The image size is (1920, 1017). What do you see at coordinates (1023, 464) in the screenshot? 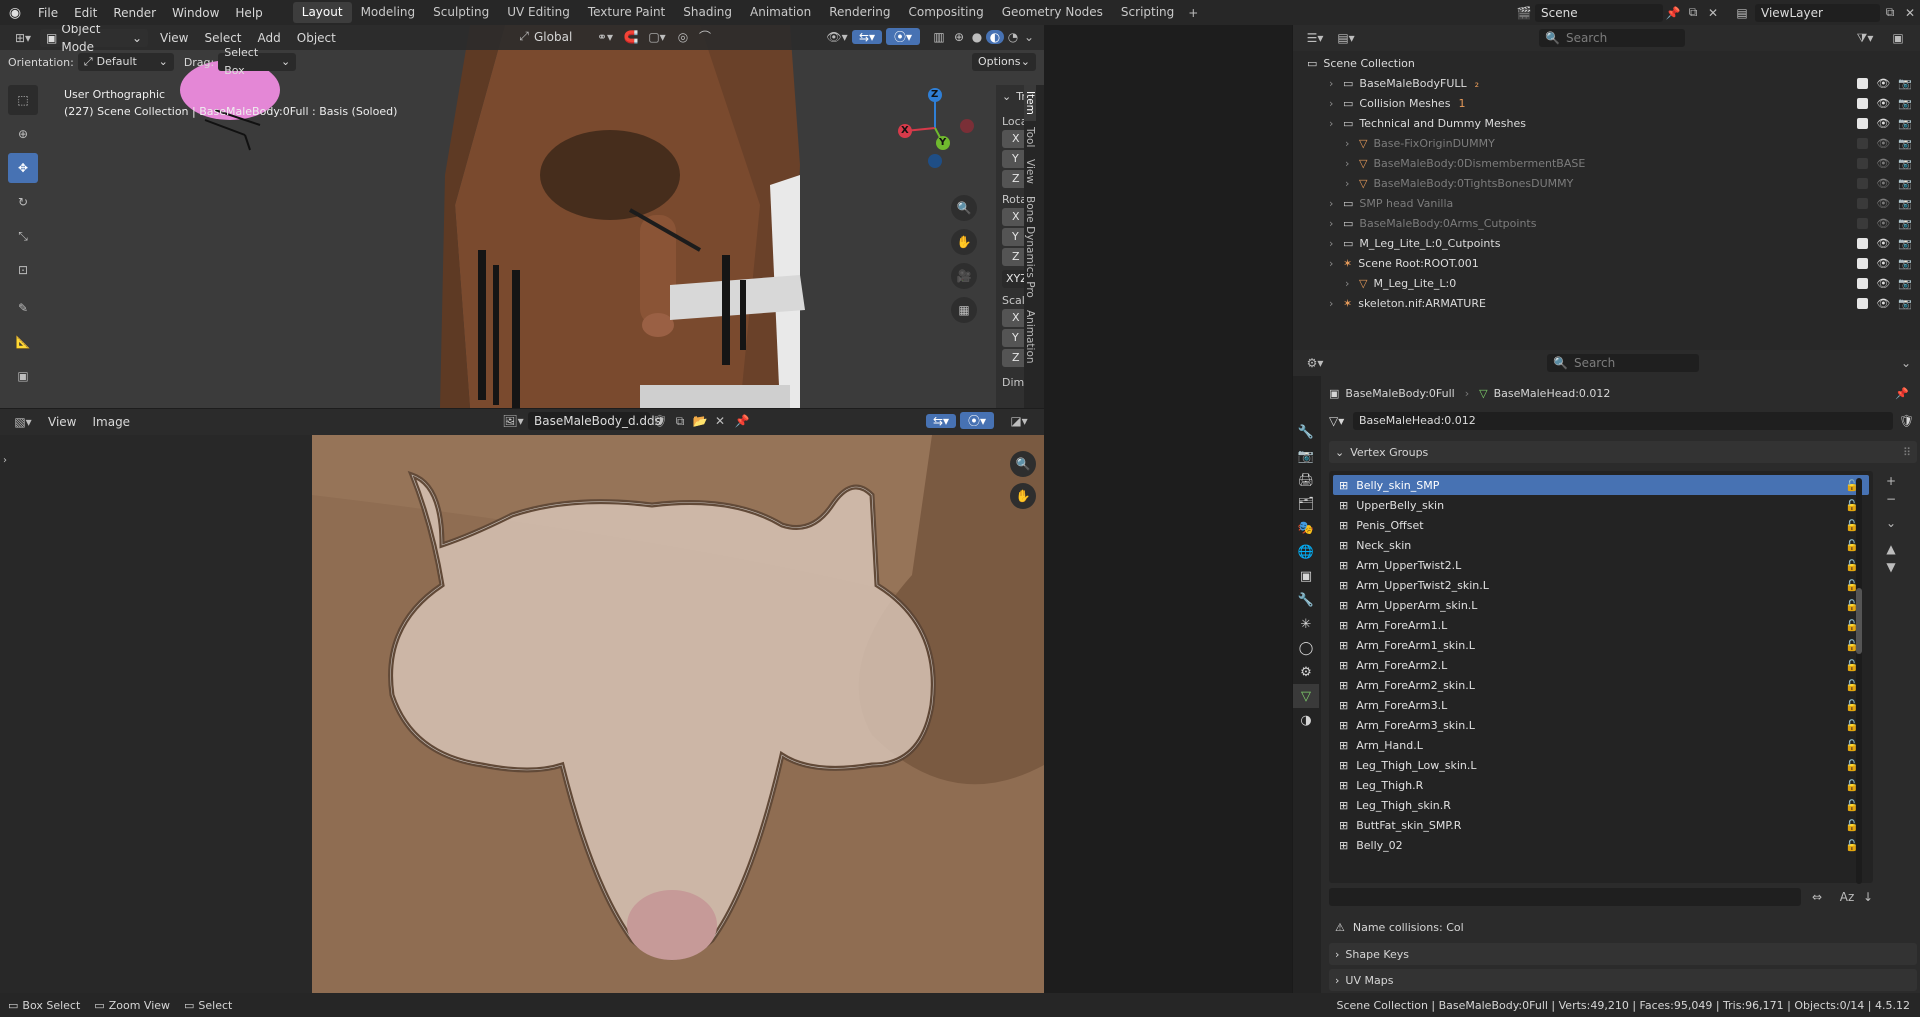
I see `image-zoom-icon: 🔍` at bounding box center [1023, 464].